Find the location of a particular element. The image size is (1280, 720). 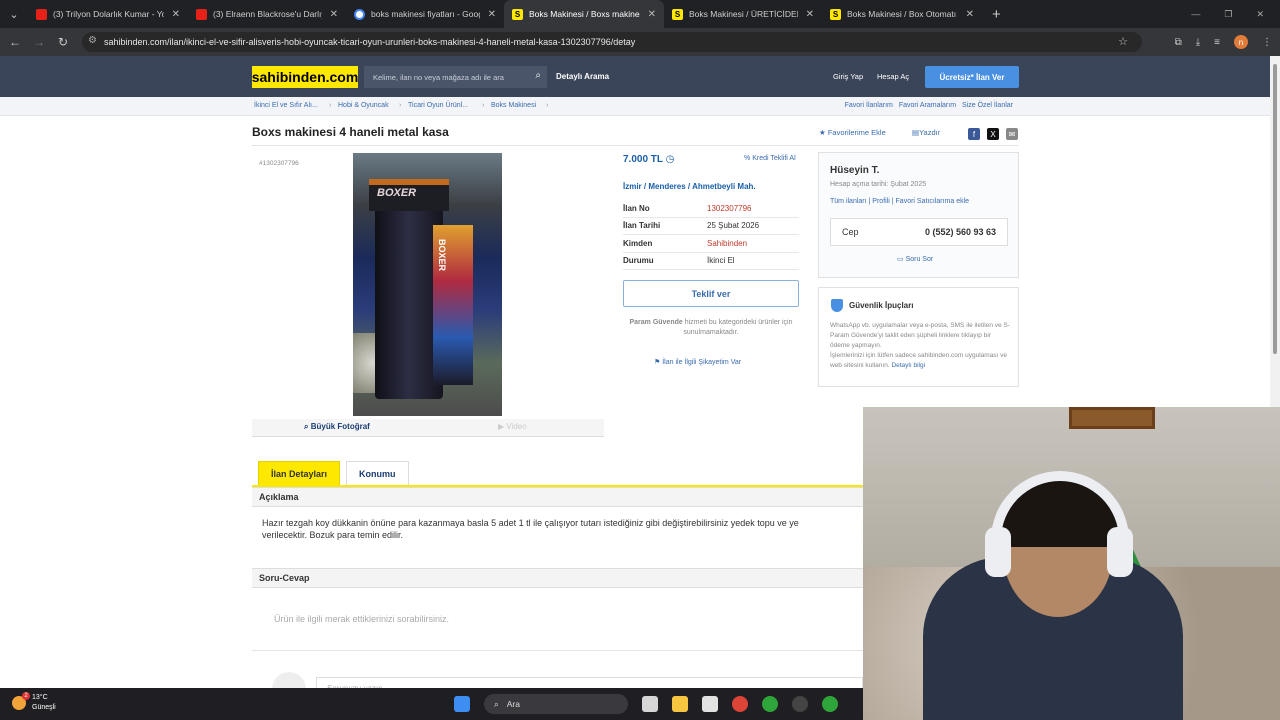

free-ad-button: Ücretsiz* İlan Ver is located at coordinates (972, 77).